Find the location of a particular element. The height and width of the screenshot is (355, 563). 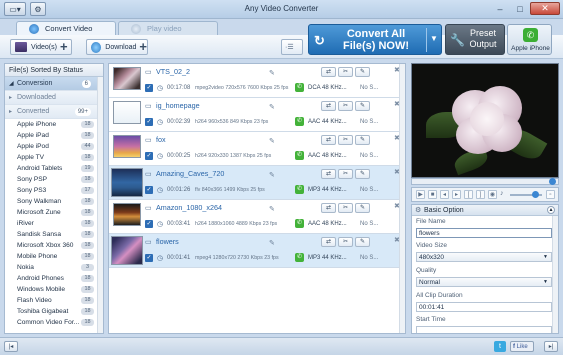

profile-item: Microsoft Zune 18 is located at coordinates (54, 212).